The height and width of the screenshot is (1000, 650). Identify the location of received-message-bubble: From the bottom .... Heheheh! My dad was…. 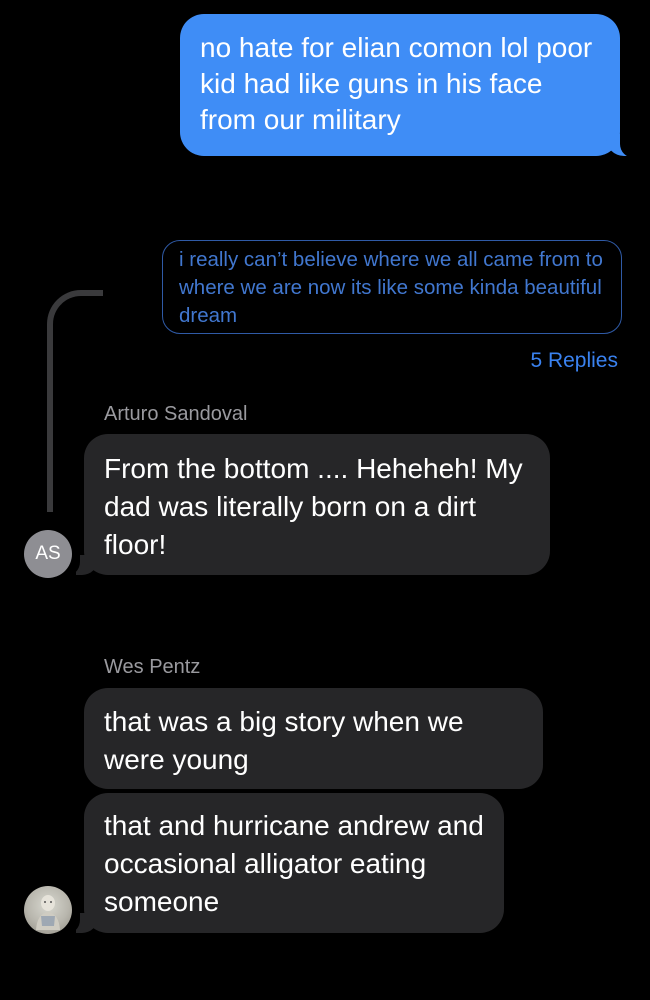
(317, 504).